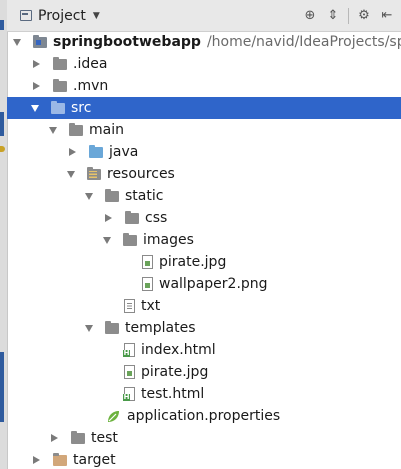  What do you see at coordinates (96, 151) in the screenshot?
I see `source-folder-icon` at bounding box center [96, 151].